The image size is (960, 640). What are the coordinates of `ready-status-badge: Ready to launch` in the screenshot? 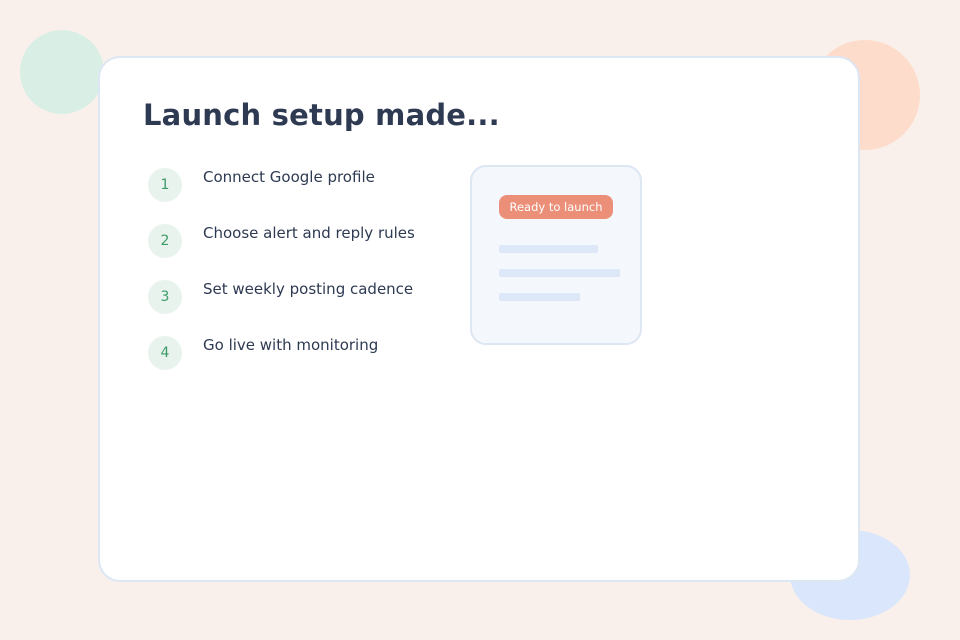 It's located at (556, 207).